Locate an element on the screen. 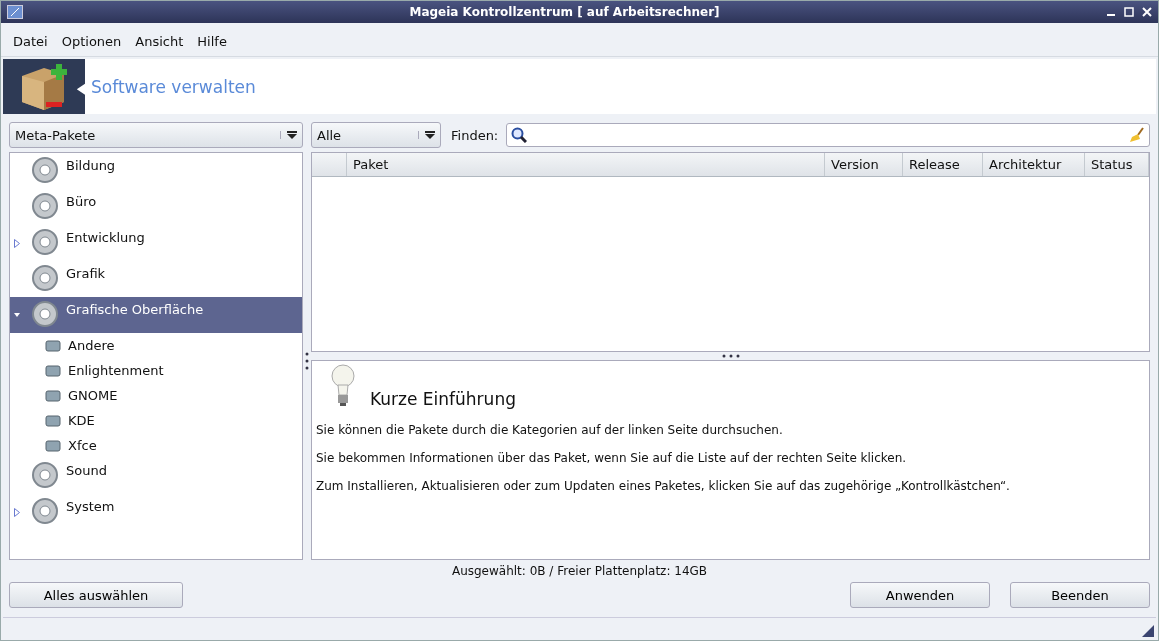  category-filter-dropdown: Meta-Pakete is located at coordinates (156, 135).